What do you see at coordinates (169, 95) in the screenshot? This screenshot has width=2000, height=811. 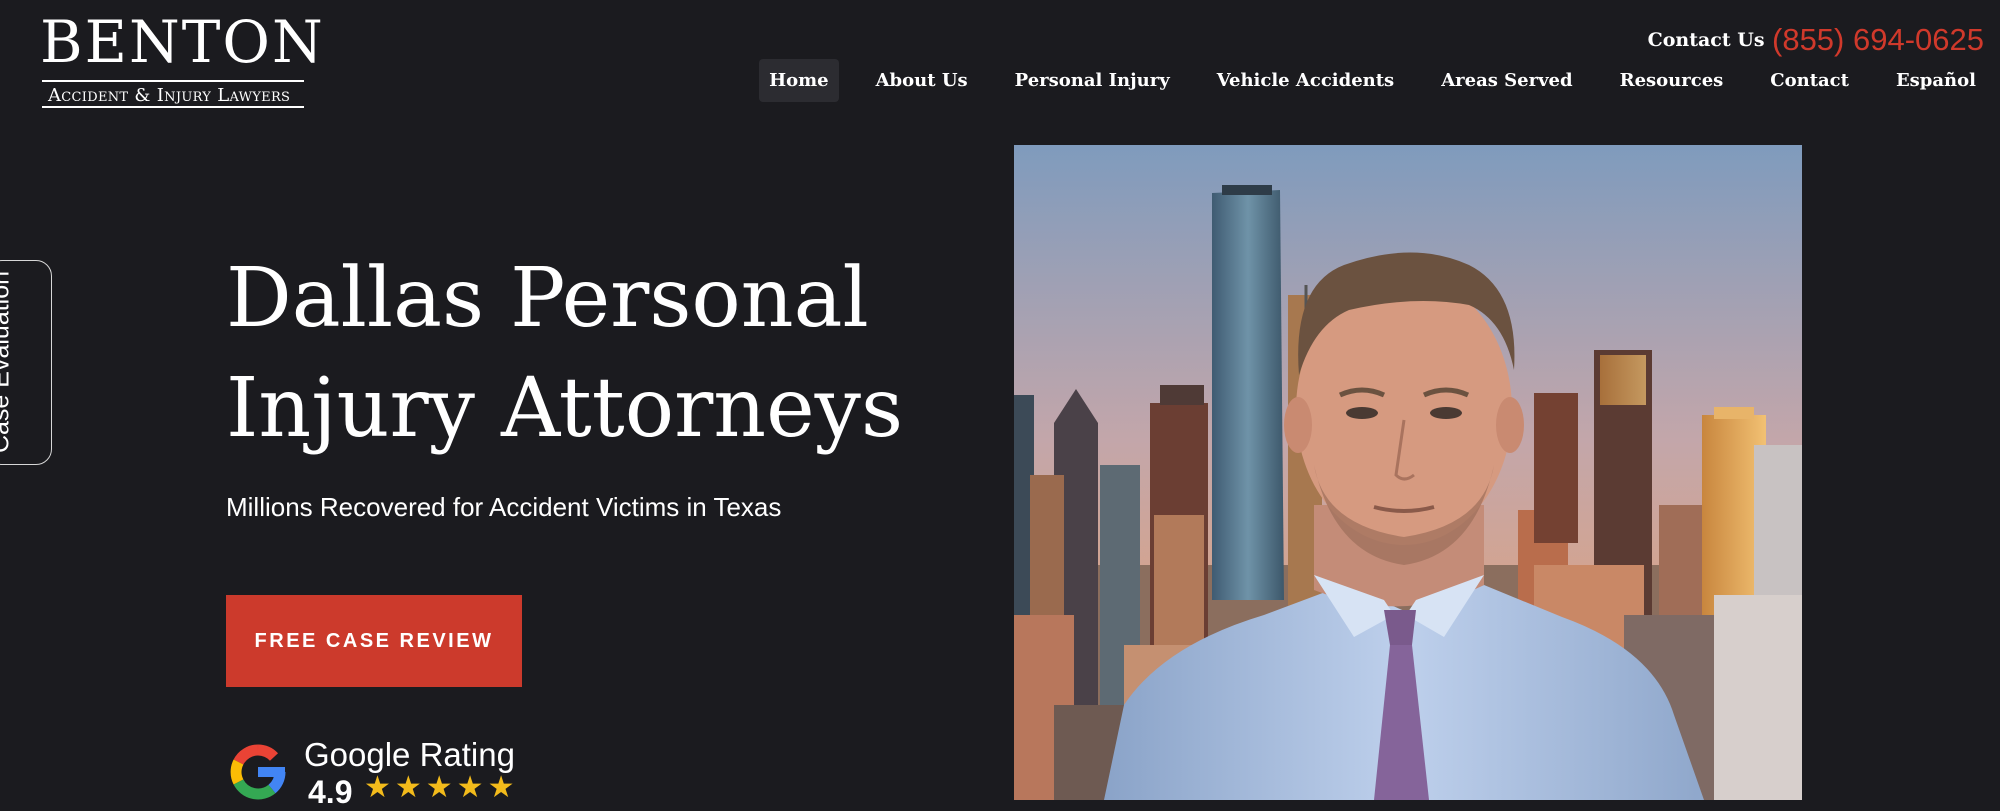 I see `logo-tagline: Accident & Injury Lawyers` at bounding box center [169, 95].